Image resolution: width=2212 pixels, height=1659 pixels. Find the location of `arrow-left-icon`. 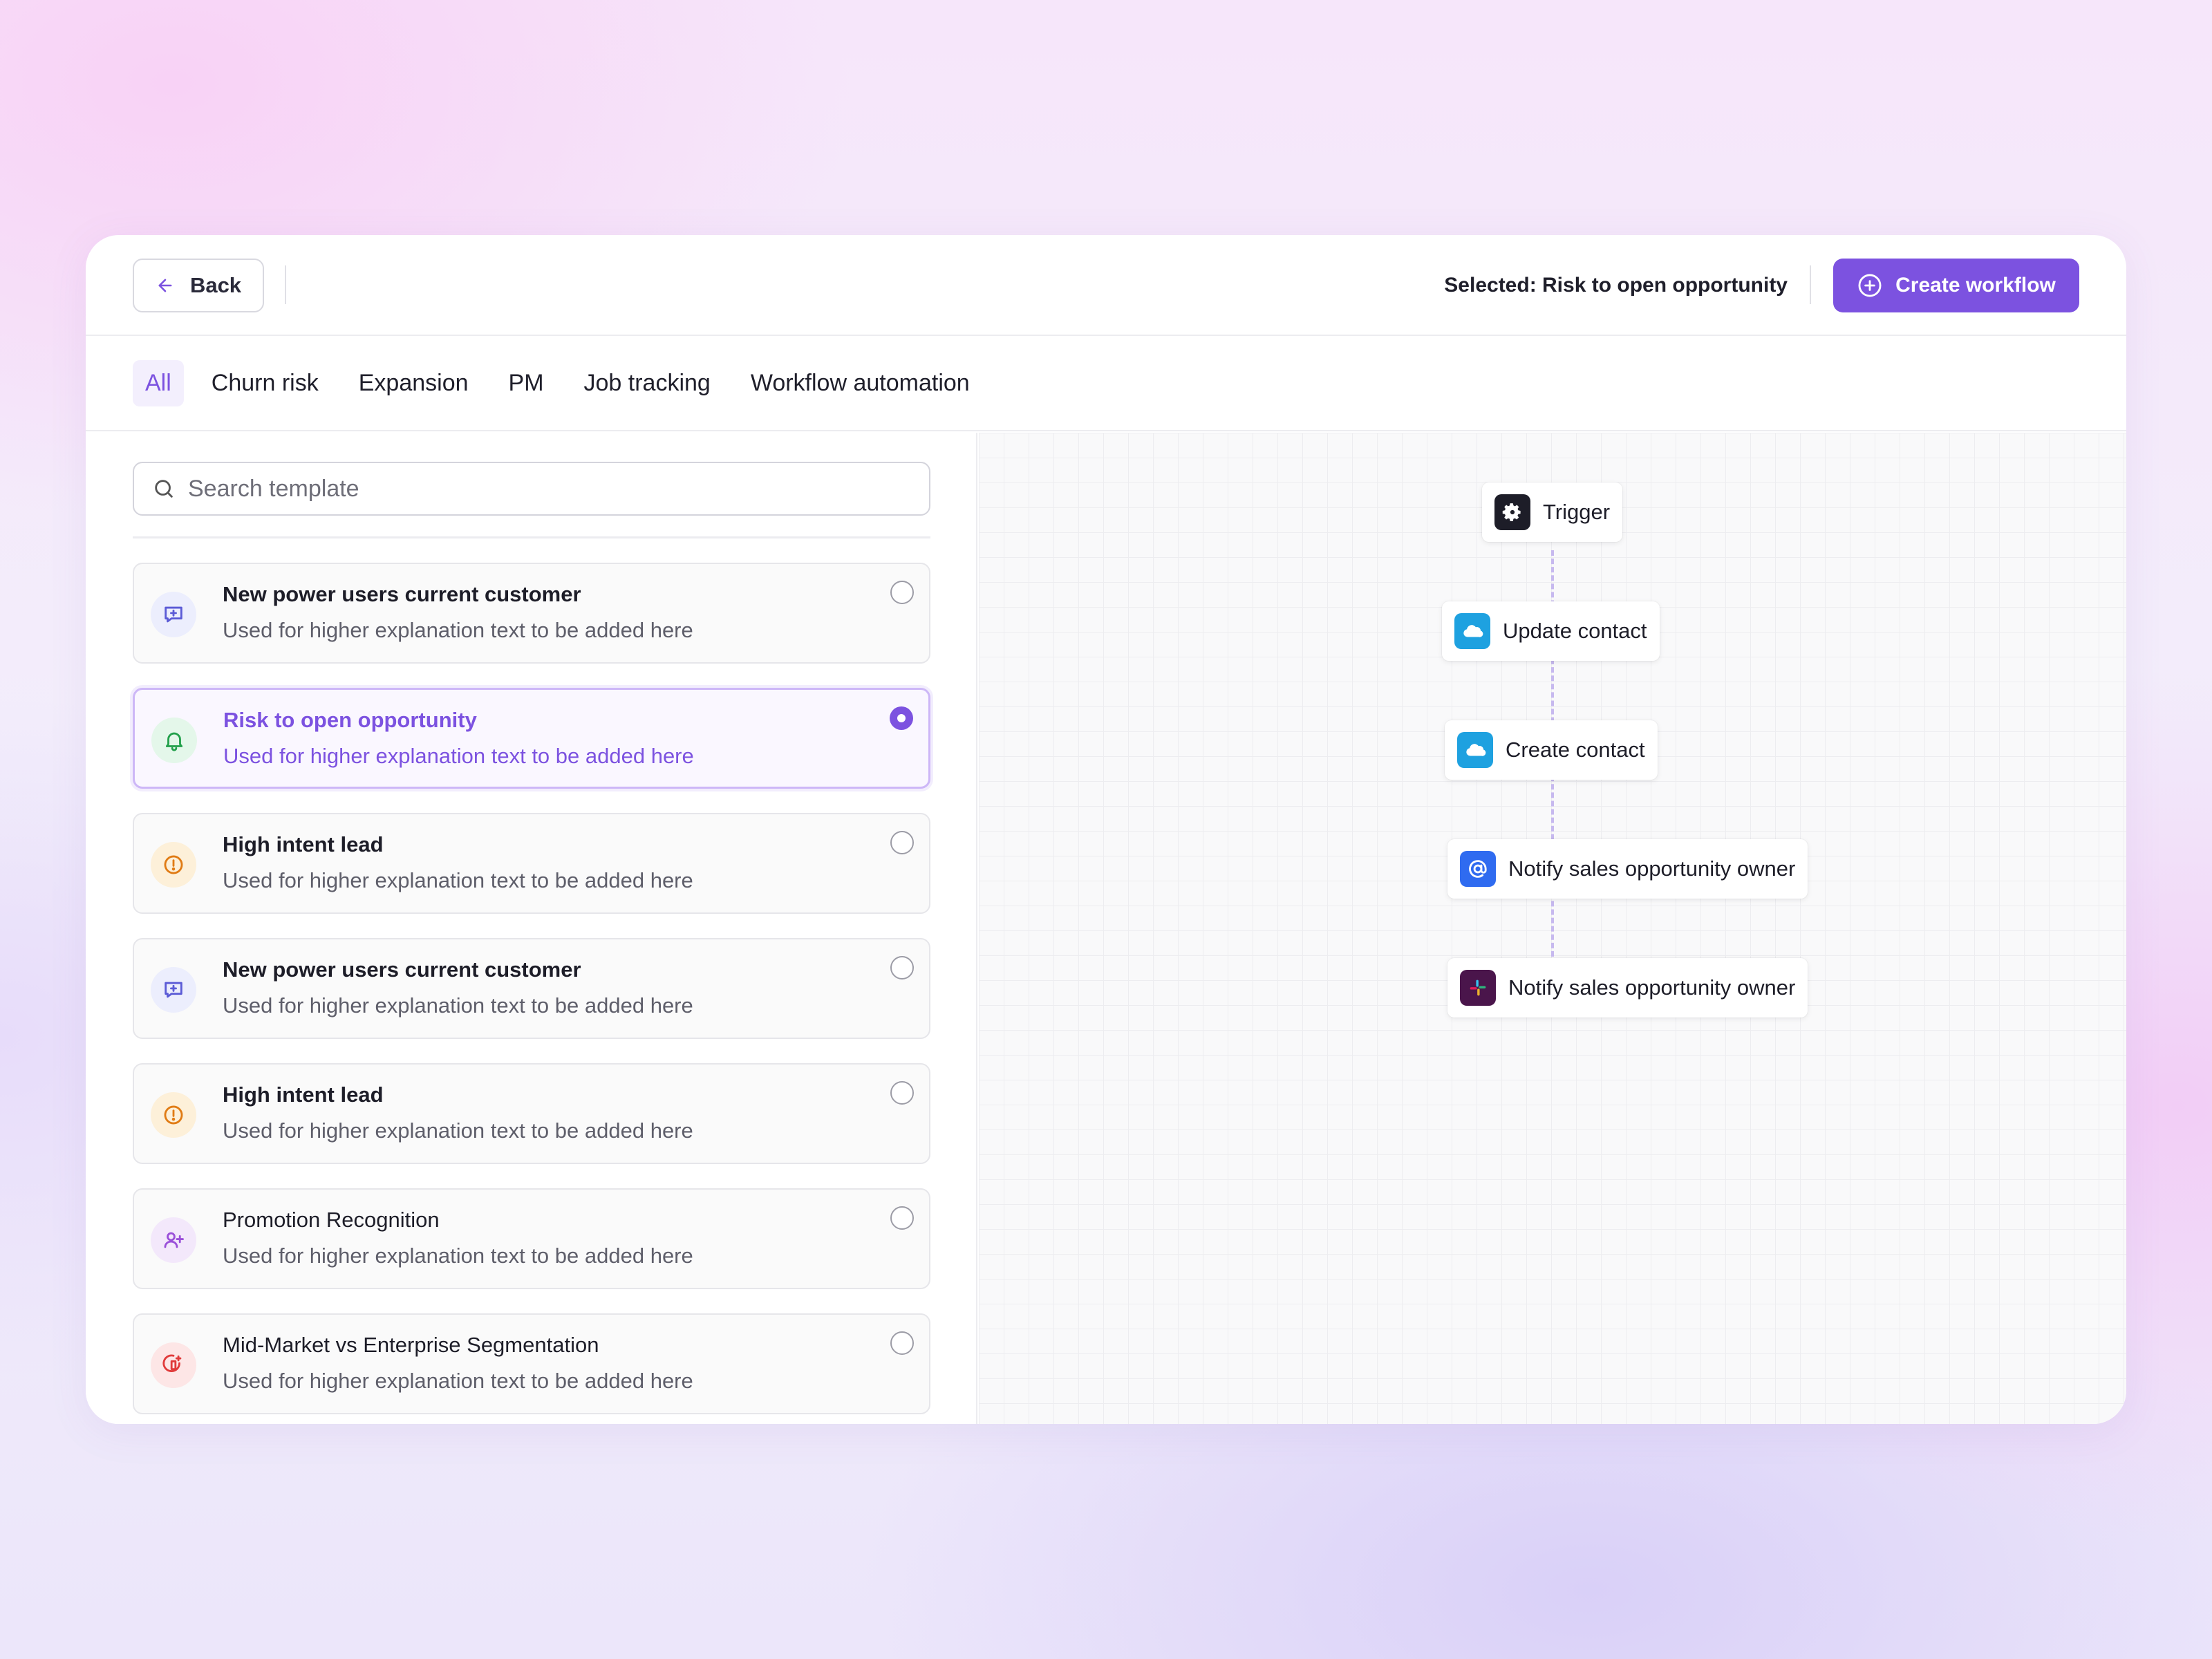

arrow-left-icon is located at coordinates (165, 285).